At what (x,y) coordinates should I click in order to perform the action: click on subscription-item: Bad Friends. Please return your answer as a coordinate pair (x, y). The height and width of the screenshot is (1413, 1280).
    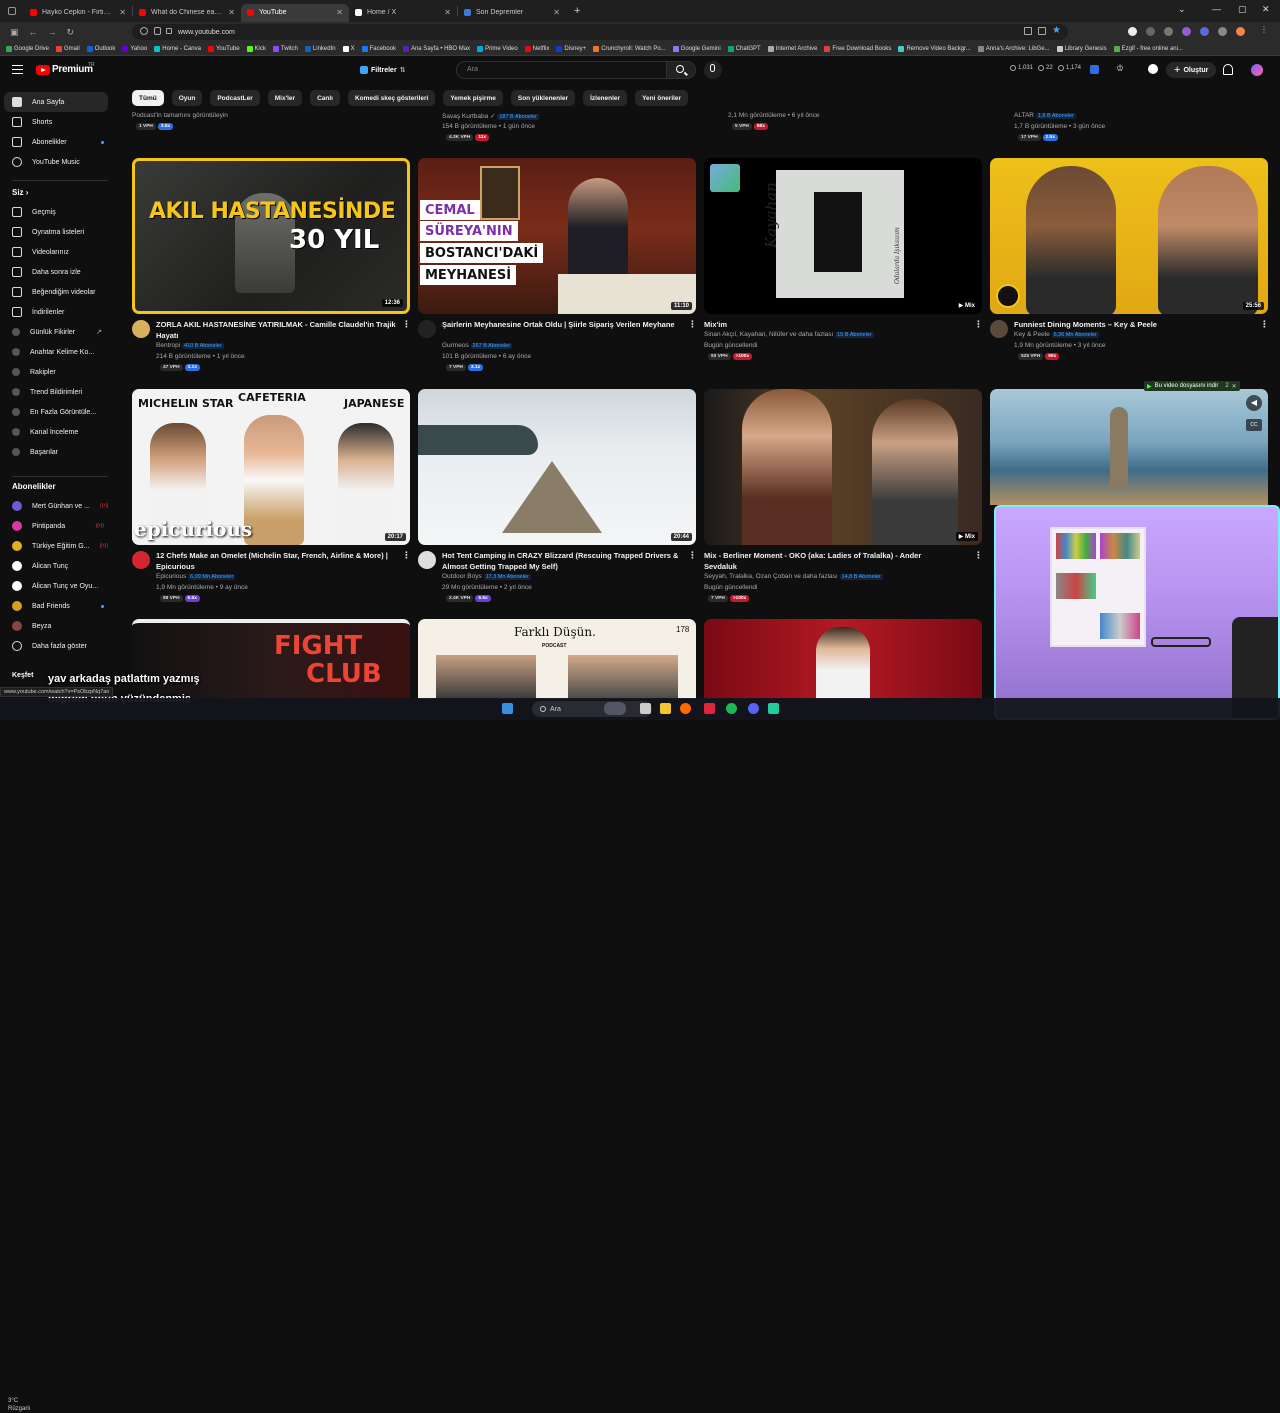
    Looking at the image, I should click on (56, 606).